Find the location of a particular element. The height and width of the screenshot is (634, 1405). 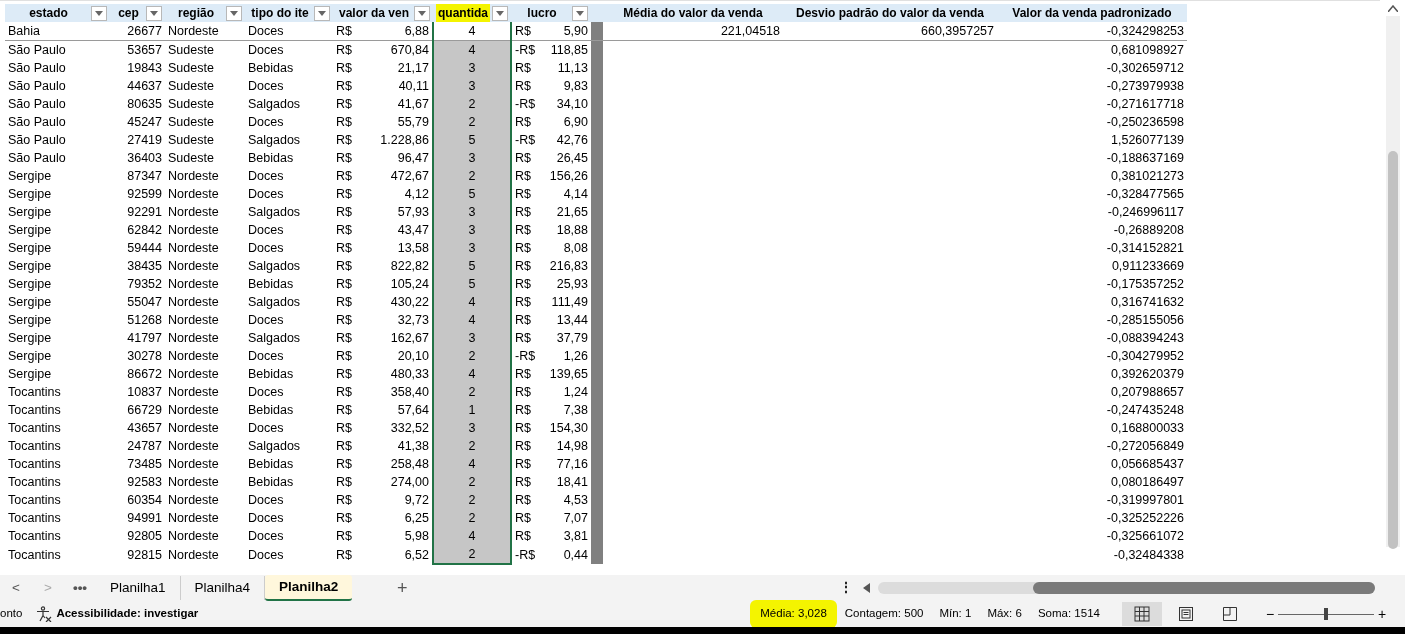

table-cell: R$ 4,12 is located at coordinates (383, 194).